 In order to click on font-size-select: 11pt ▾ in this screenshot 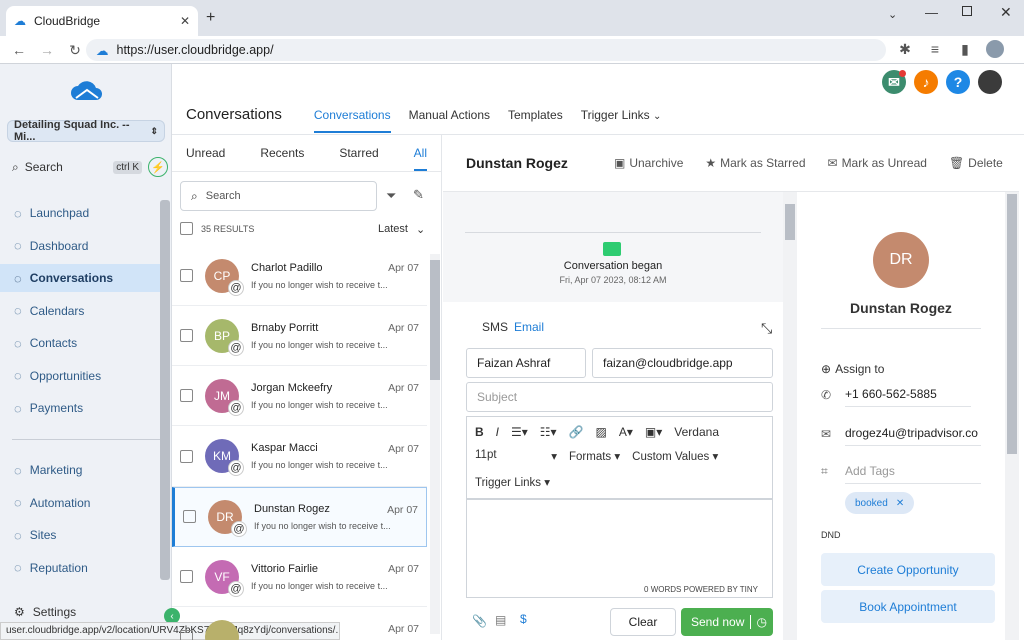, I will do `click(516, 456)`.